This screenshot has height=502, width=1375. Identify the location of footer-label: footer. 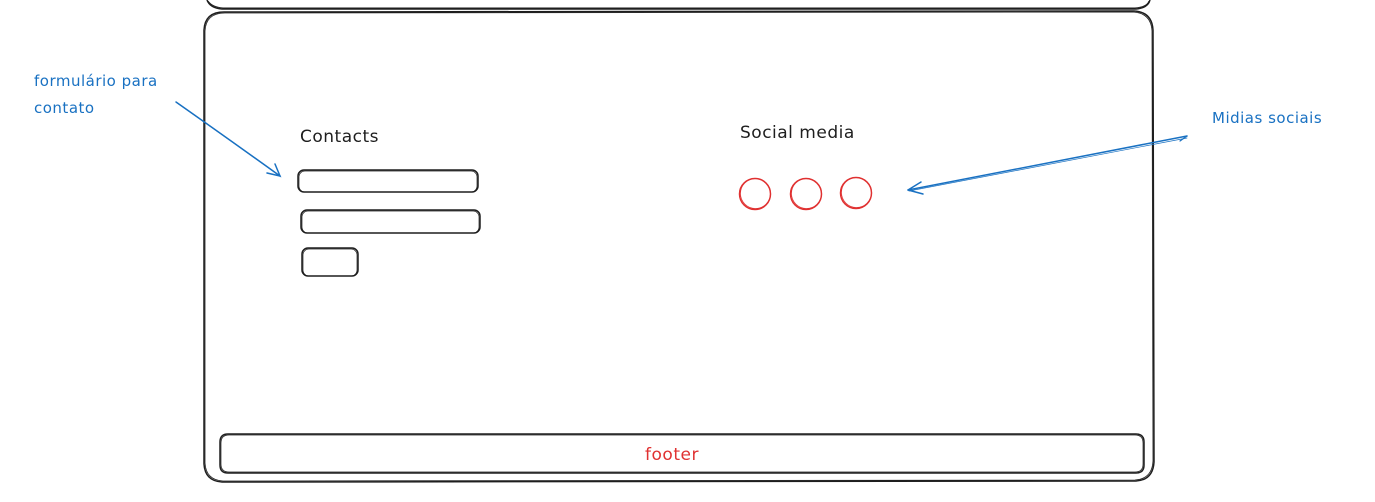
(672, 455).